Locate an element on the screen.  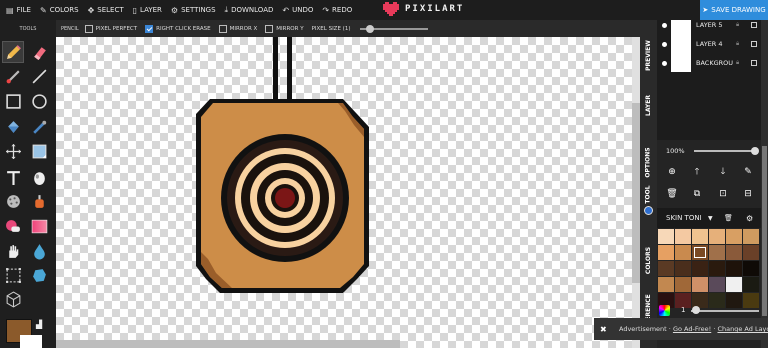
tab-colors: COLORS is located at coordinates (648, 260).